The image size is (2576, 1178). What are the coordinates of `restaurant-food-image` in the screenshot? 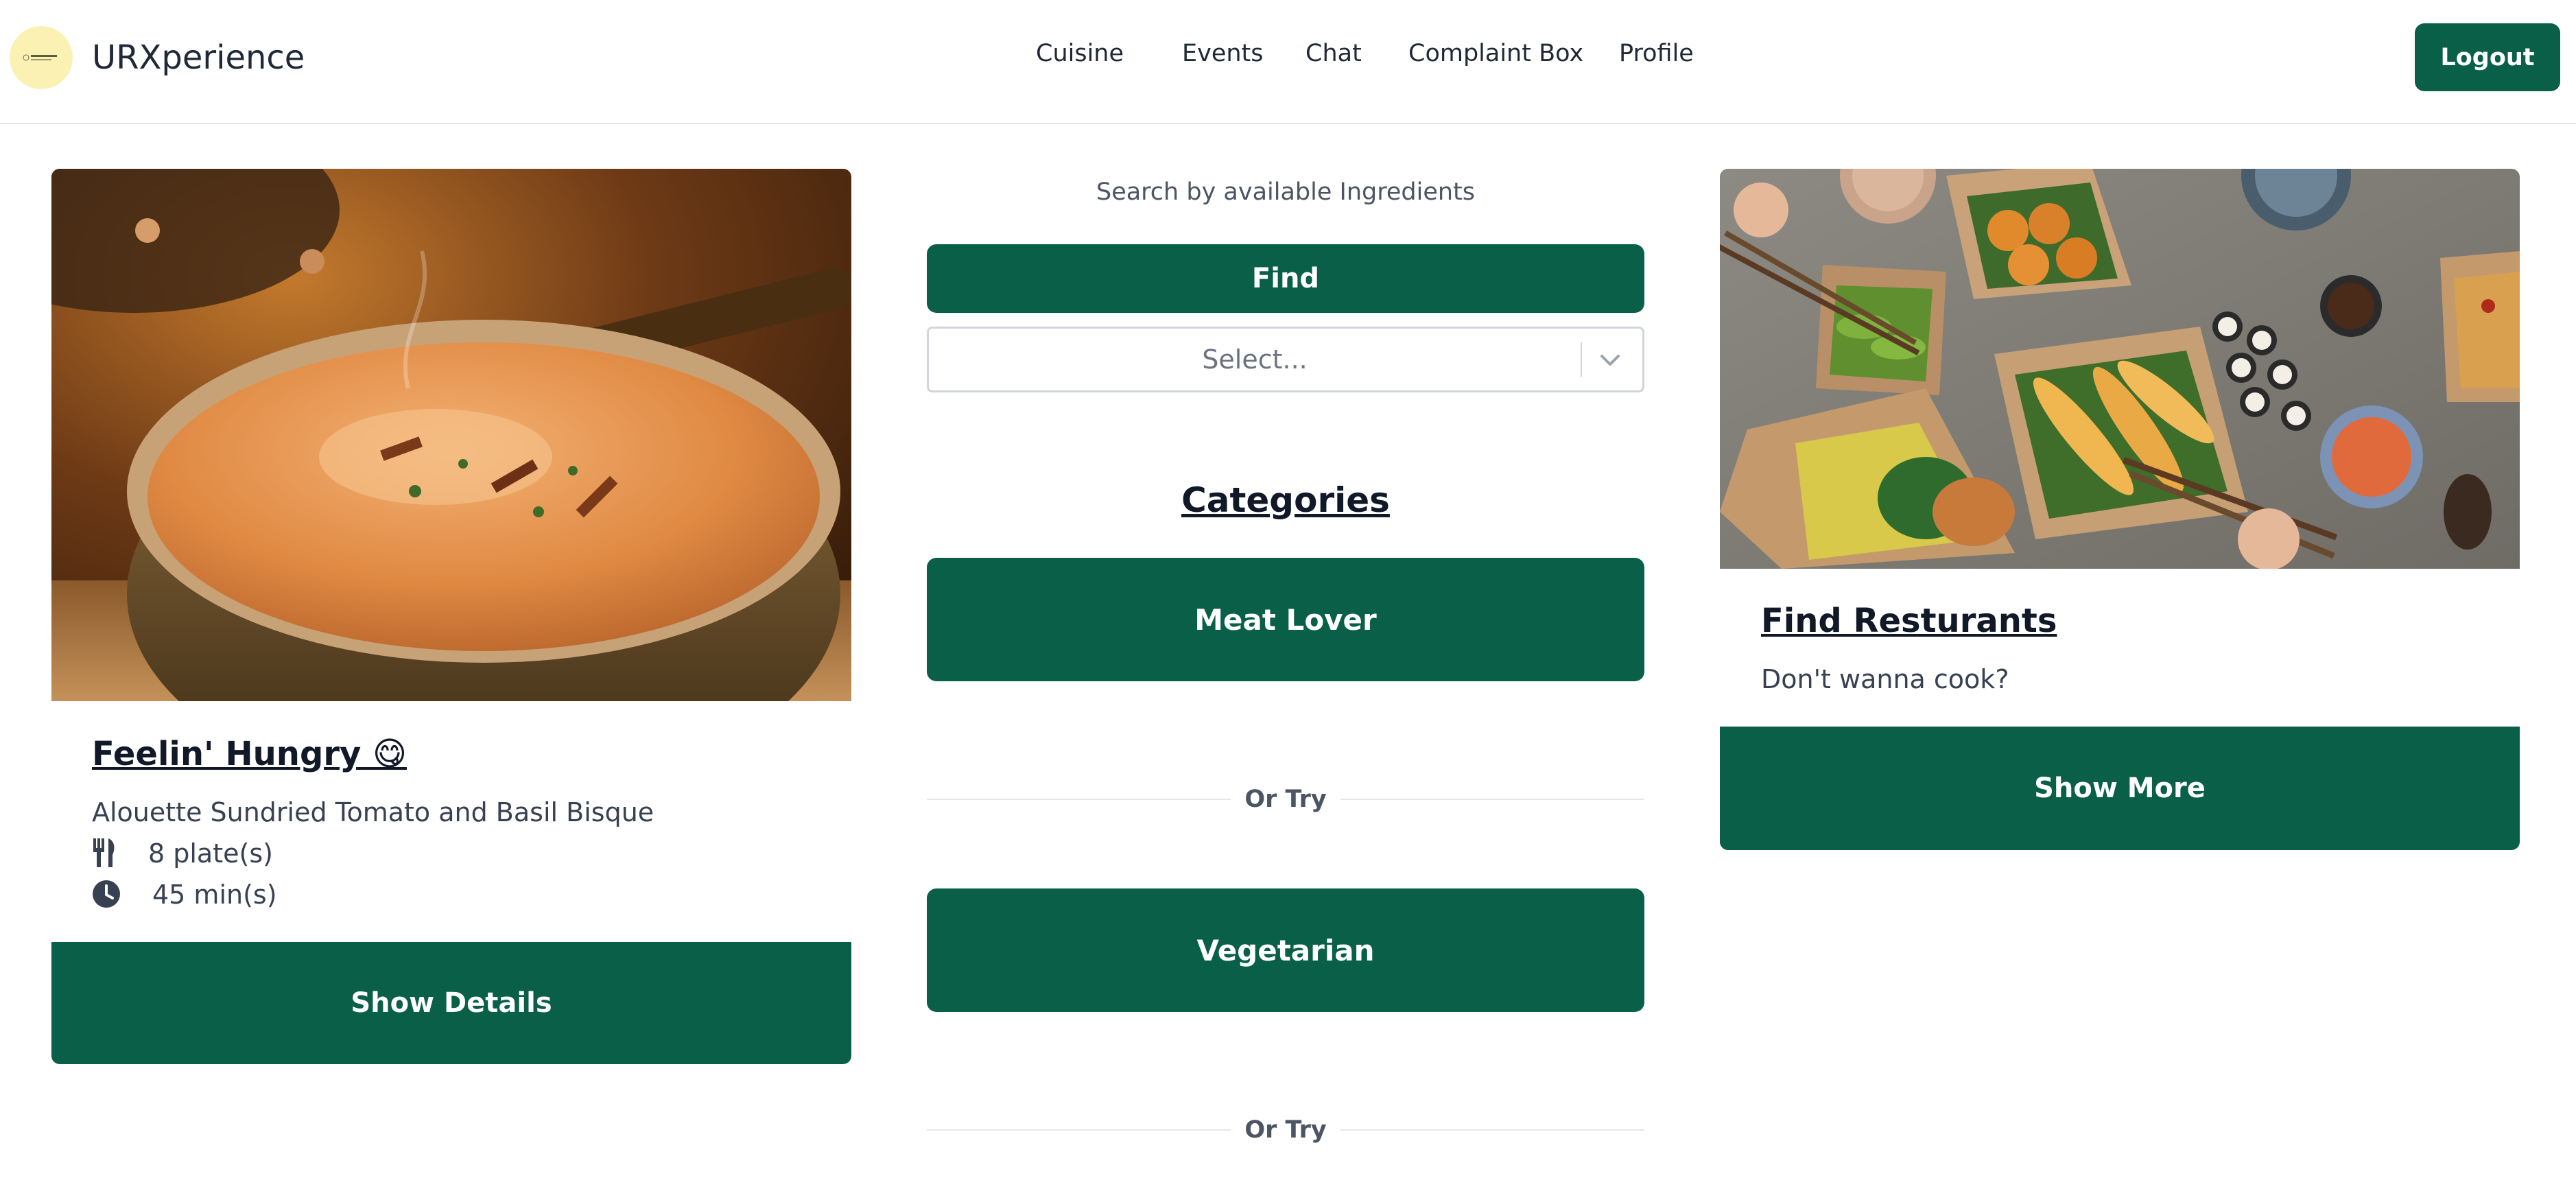 It's located at (2120, 369).